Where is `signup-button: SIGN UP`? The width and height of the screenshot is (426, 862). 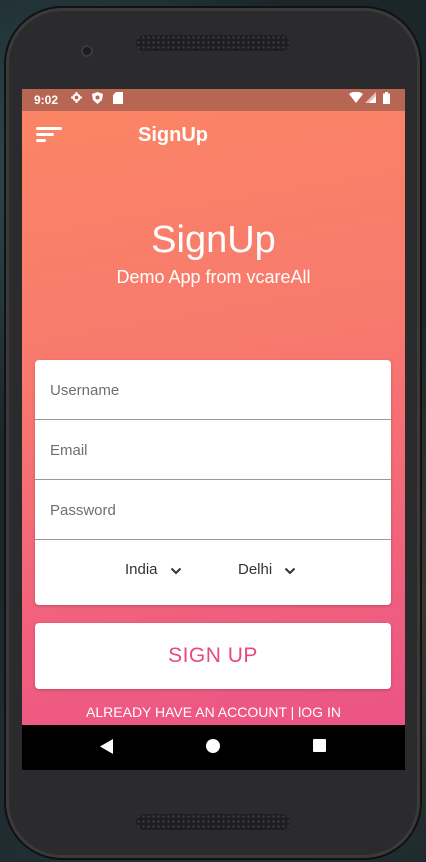
signup-button: SIGN UP is located at coordinates (213, 656).